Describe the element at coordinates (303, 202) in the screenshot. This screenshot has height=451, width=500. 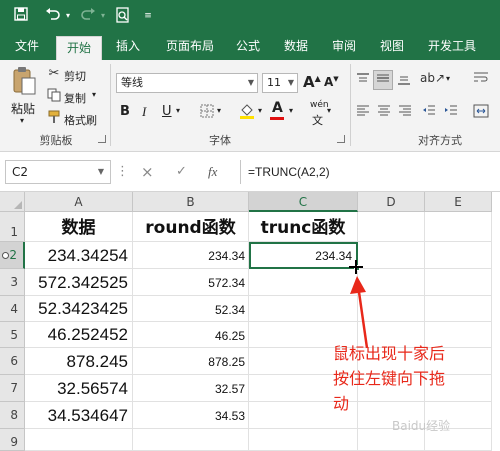
I see `column-header-c: C` at that location.